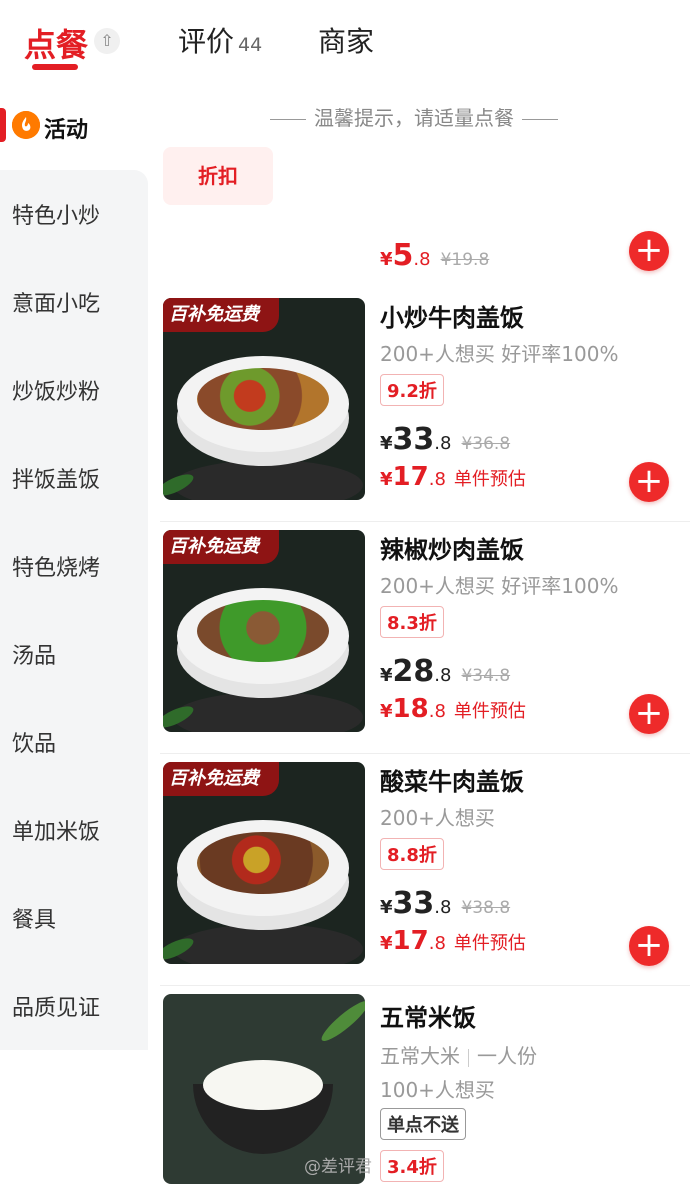  I want to click on dish-name: 五常米饭, so click(428, 1015).